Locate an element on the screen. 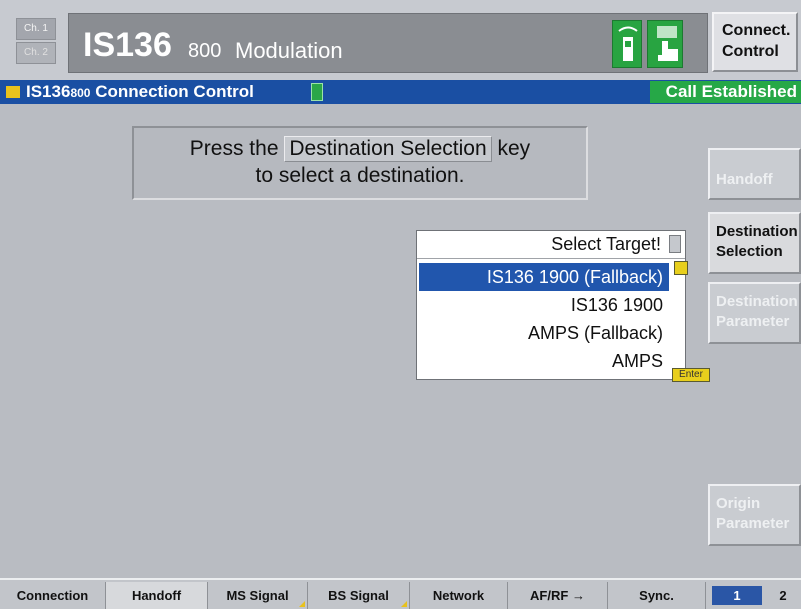  tab-ms-signal: MS Signal is located at coordinates (258, 595).